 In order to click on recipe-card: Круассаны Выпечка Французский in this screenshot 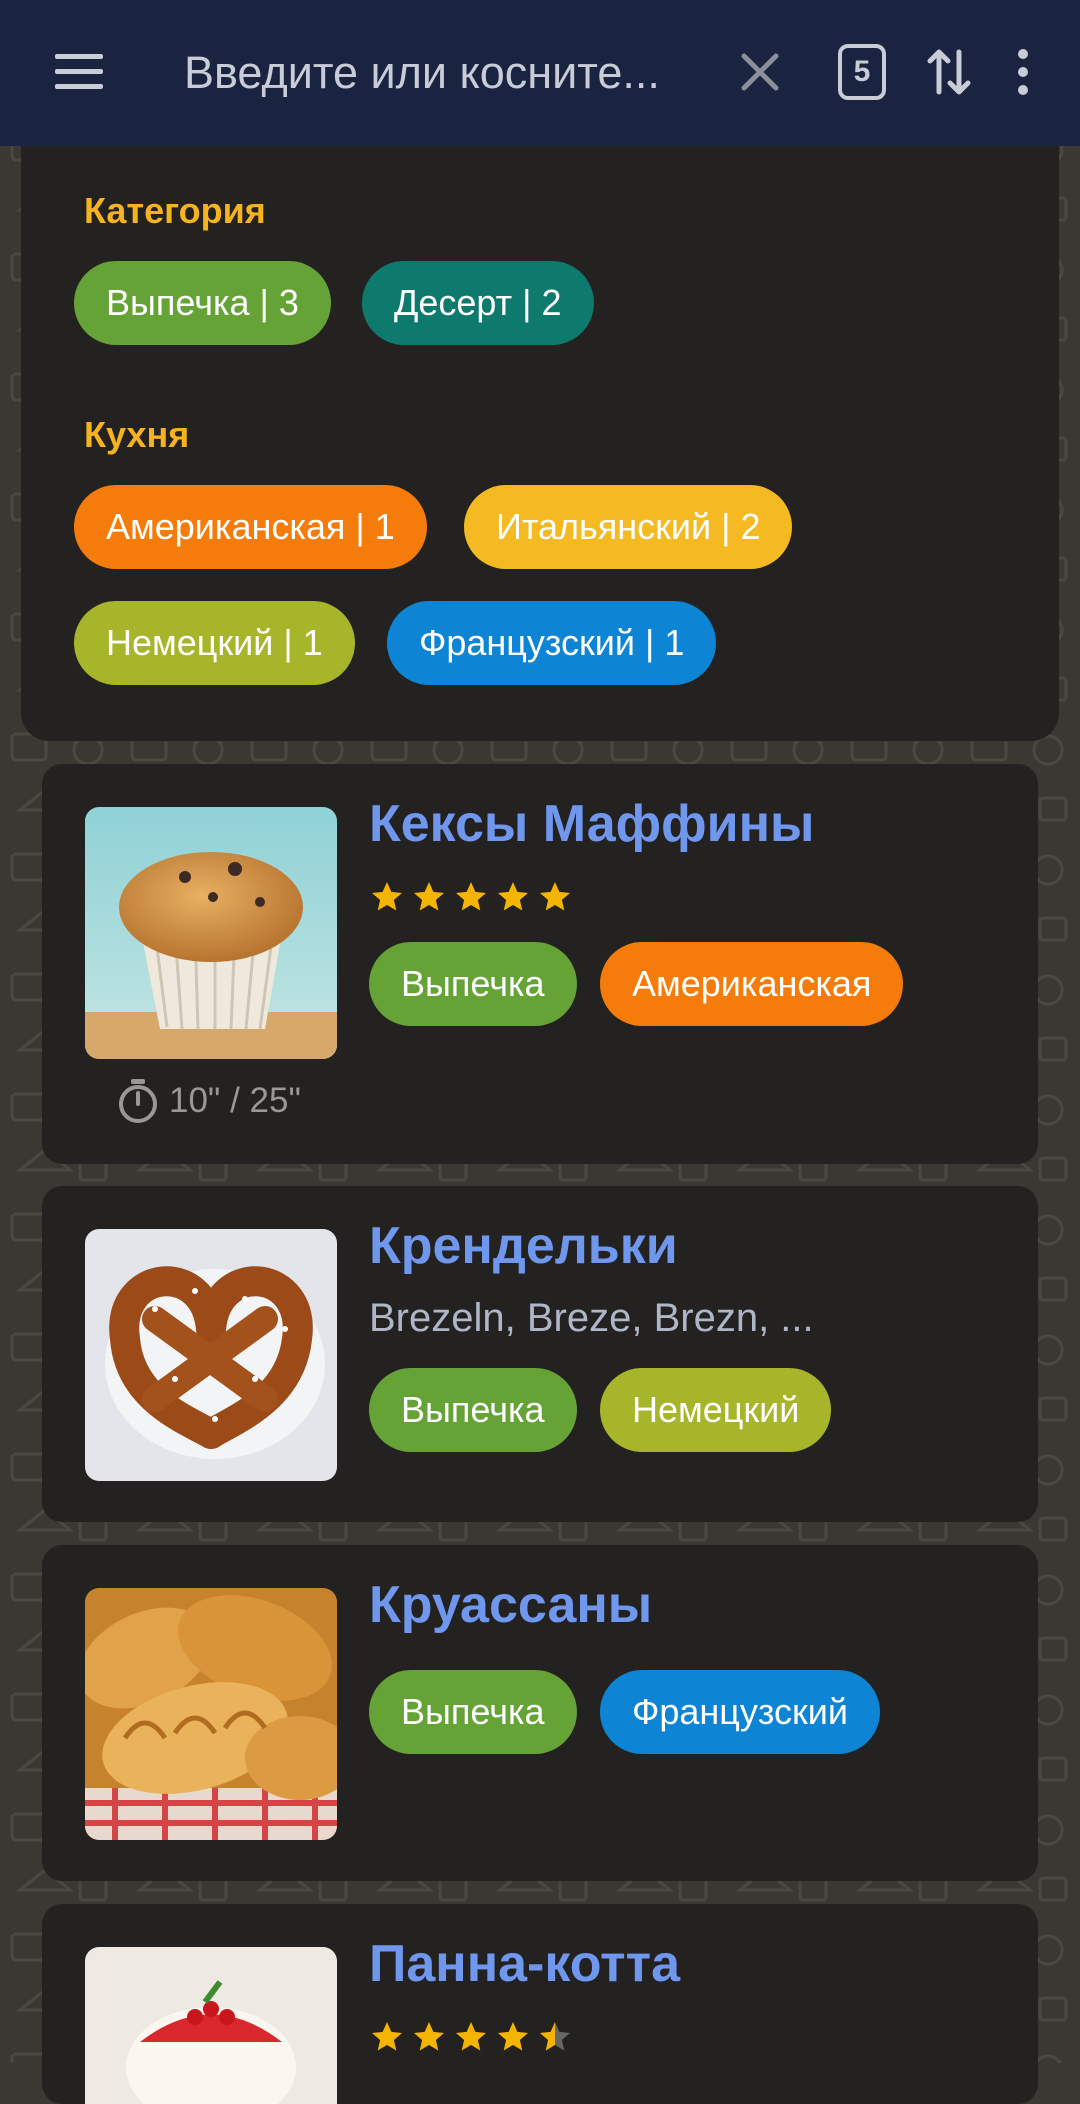, I will do `click(540, 1713)`.